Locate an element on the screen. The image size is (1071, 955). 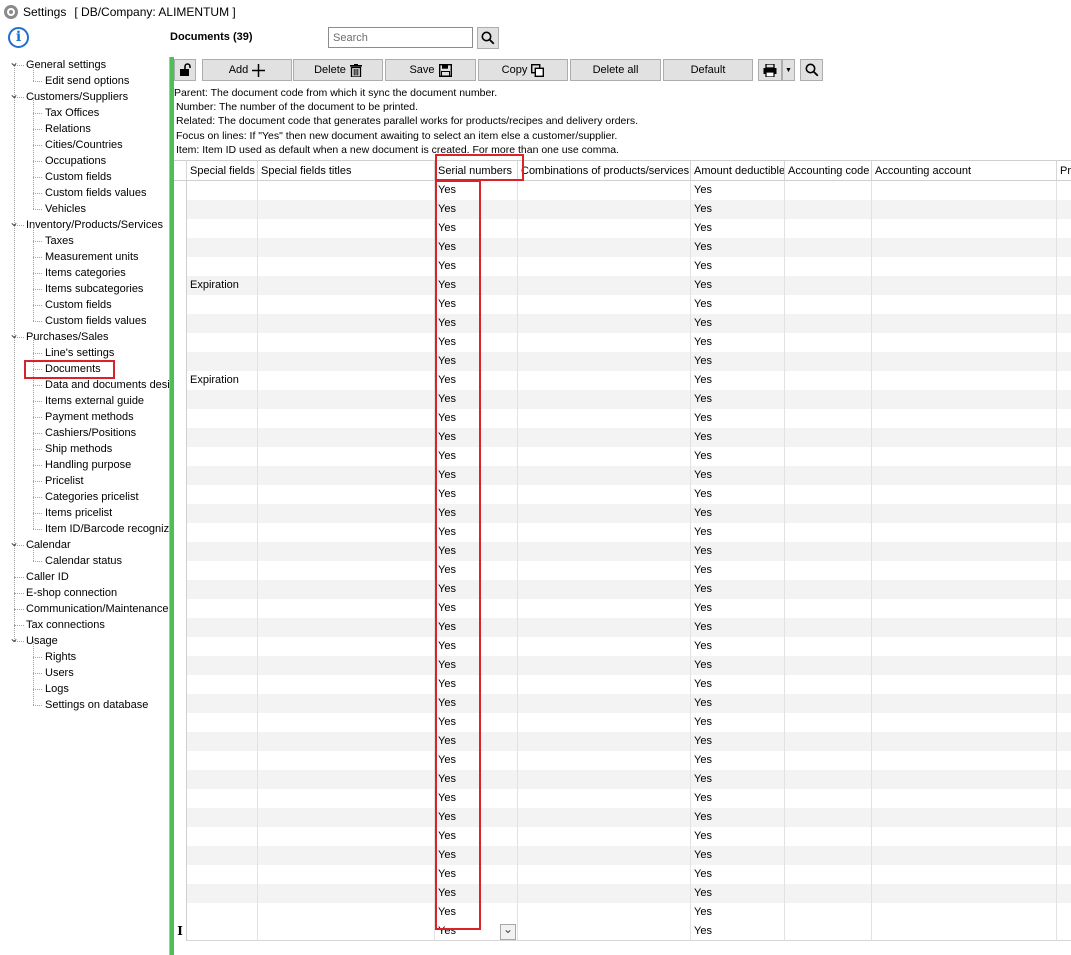
search-input is located at coordinates (400, 37).